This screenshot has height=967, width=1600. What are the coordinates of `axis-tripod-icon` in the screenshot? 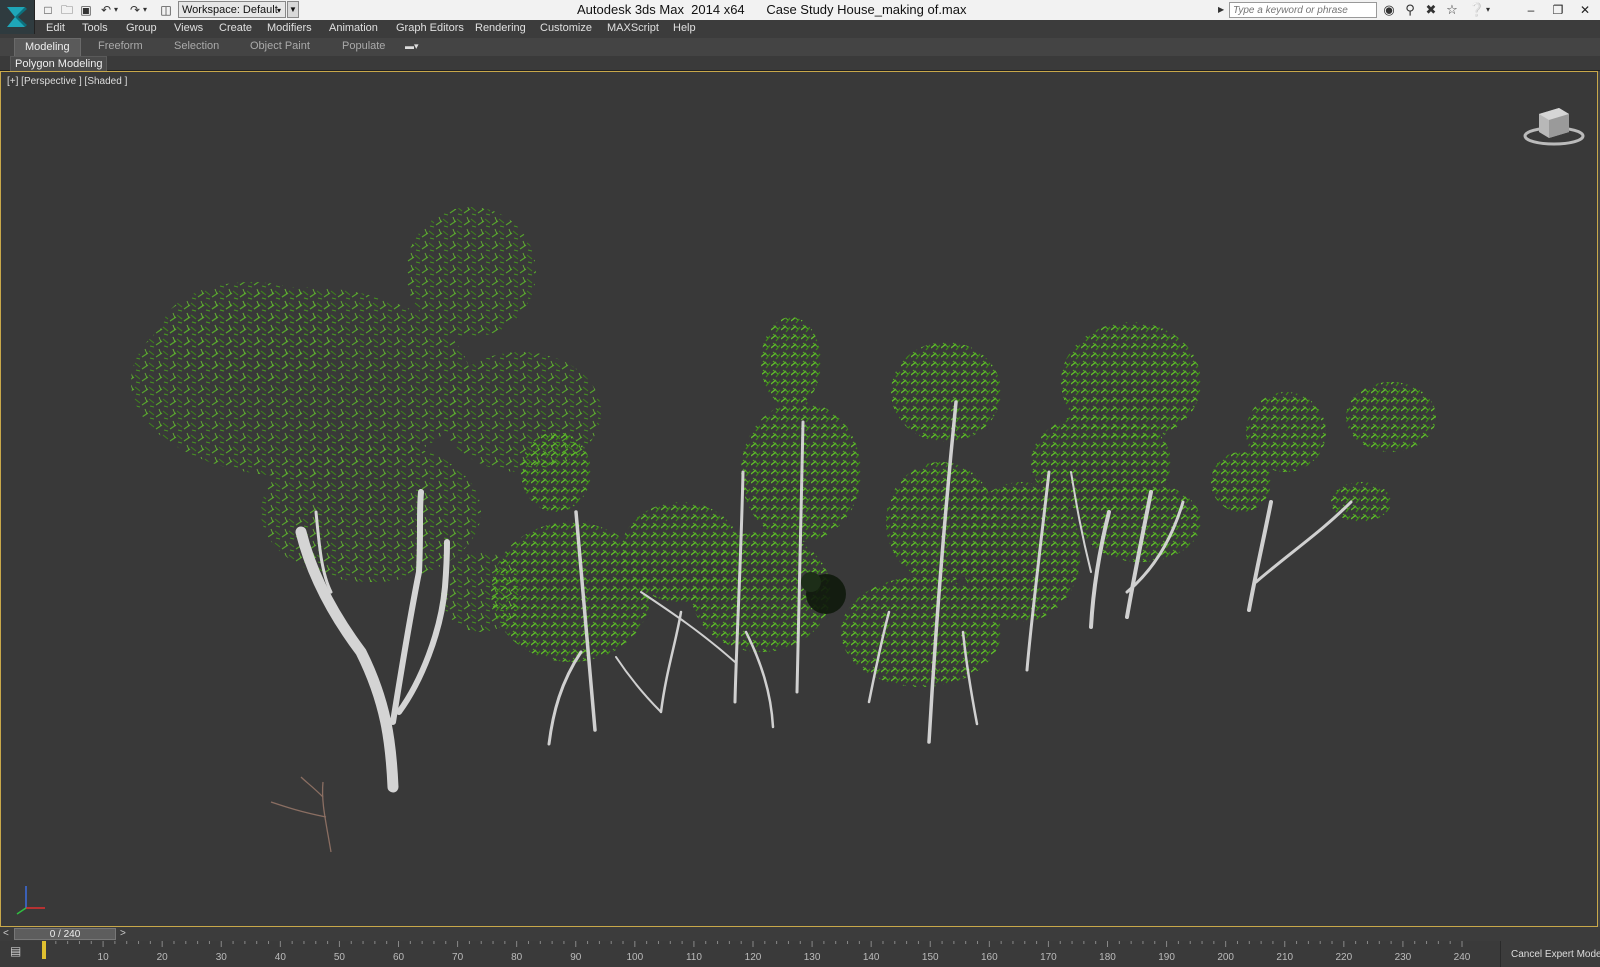 It's located at (30, 900).